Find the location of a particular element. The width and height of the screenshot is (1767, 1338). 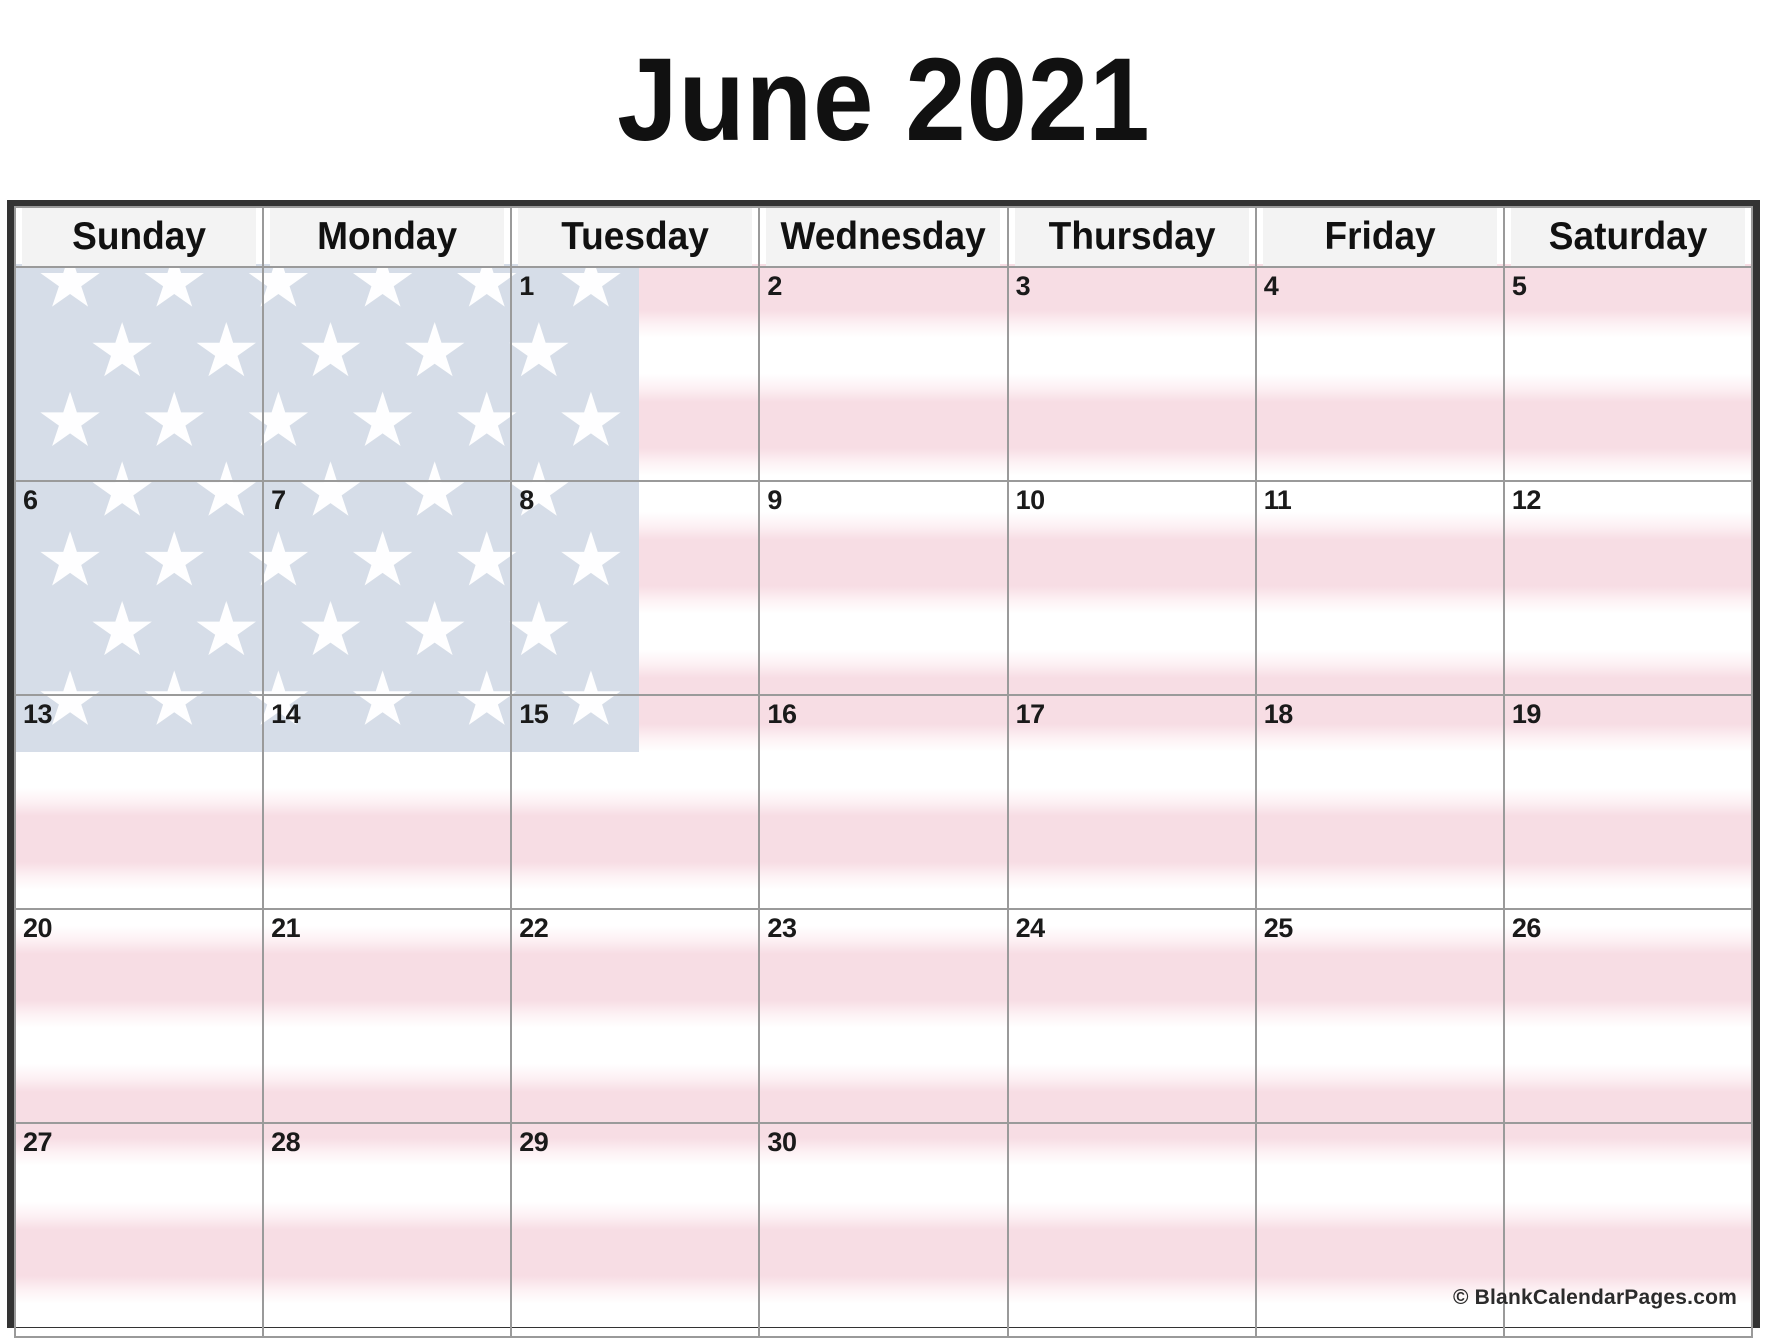

calendar-day-cell: 20 is located at coordinates (139, 1016).